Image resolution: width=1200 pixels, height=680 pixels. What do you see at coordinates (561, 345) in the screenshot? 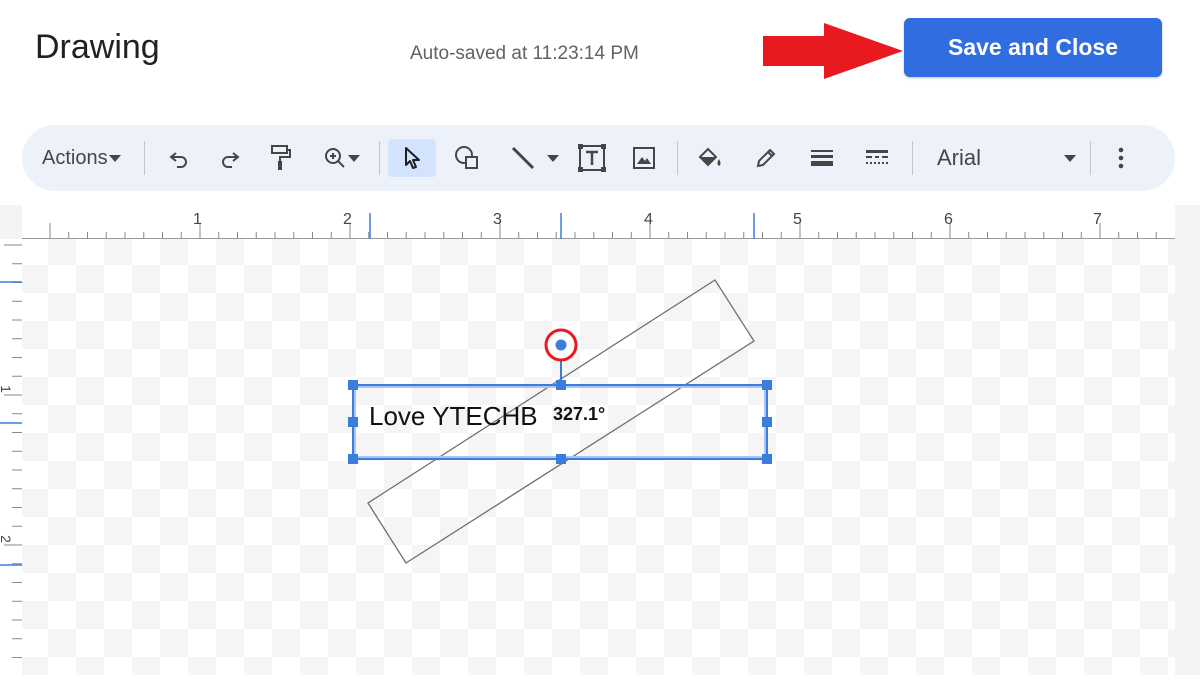
I see `rotation-handle` at bounding box center [561, 345].